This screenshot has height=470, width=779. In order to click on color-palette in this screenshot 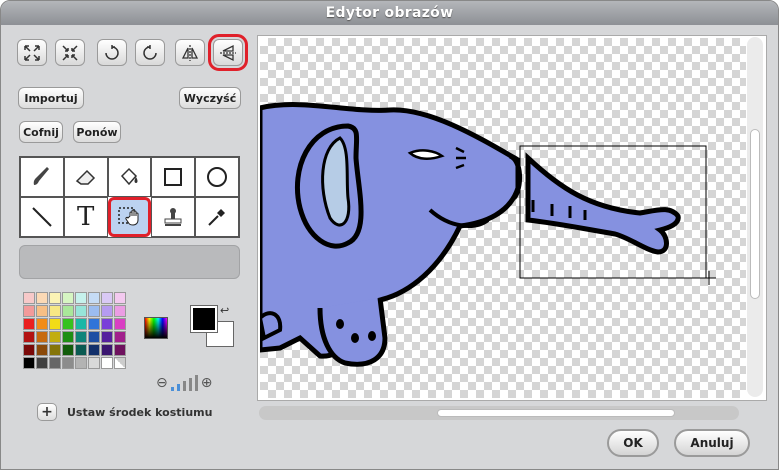, I will do `click(74, 330)`.